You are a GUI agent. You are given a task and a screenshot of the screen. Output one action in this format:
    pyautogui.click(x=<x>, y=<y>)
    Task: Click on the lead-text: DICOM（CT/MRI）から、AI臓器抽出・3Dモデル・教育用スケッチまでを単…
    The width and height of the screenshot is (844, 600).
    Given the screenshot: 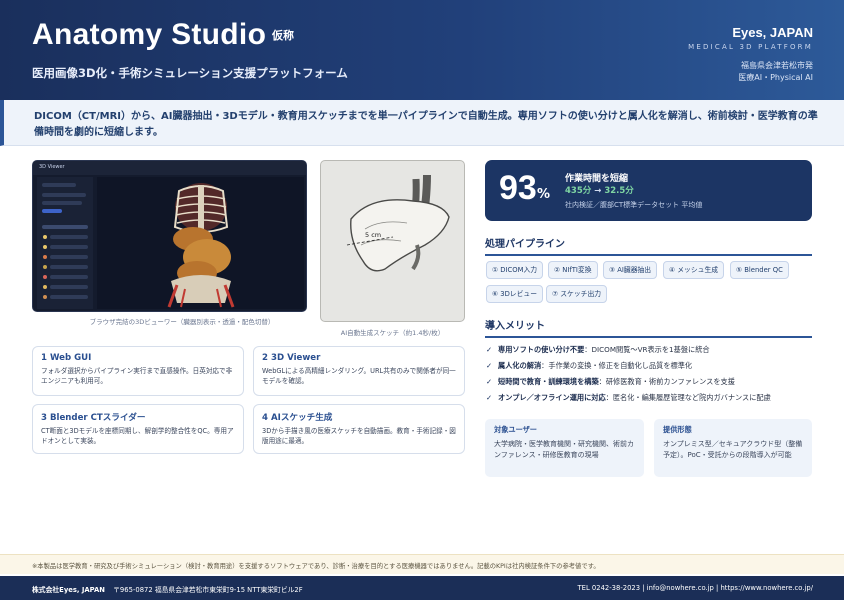 What is the action you would take?
    pyautogui.click(x=426, y=124)
    